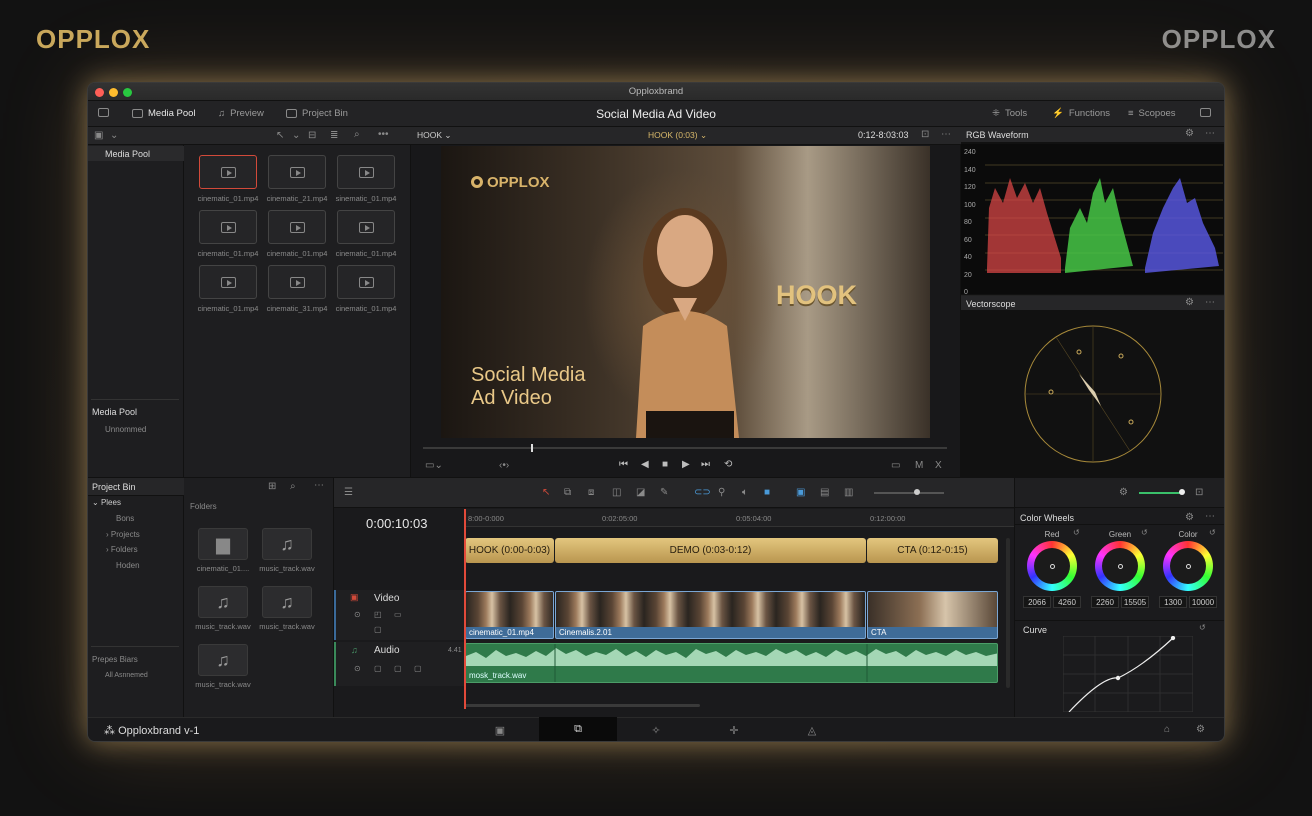  I want to click on segment-demo: DEMO (0:03-0:12), so click(710, 550).